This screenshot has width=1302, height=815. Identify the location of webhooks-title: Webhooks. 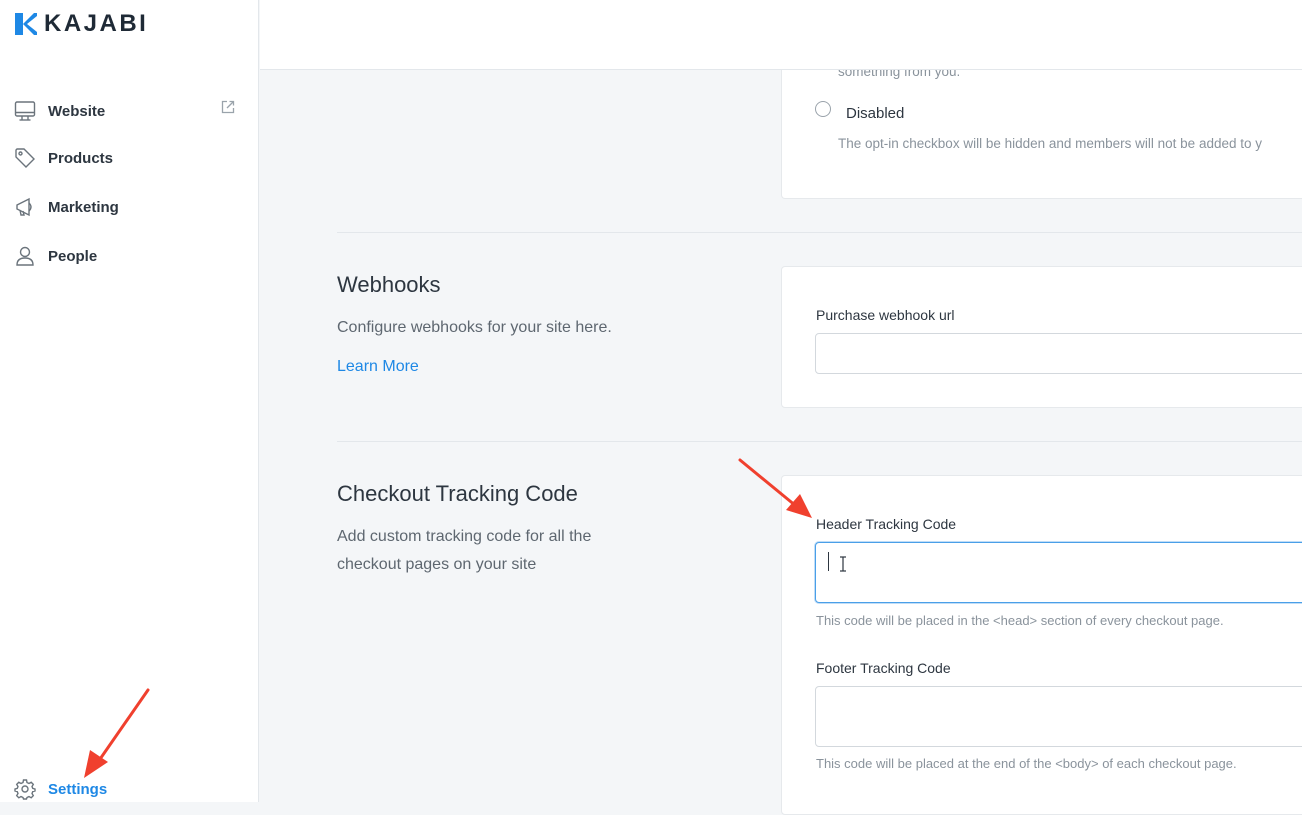
(389, 284).